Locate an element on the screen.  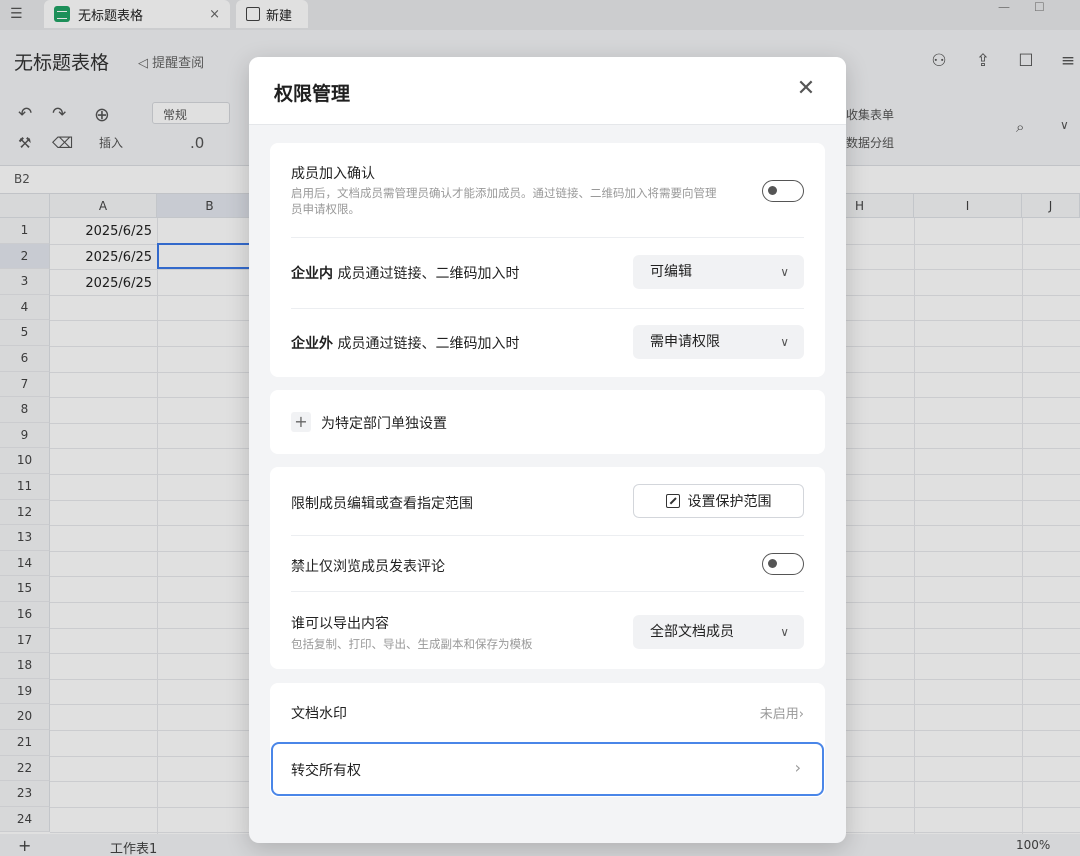
watermark-row: 文档水印 未启用› is located at coordinates (547, 711).